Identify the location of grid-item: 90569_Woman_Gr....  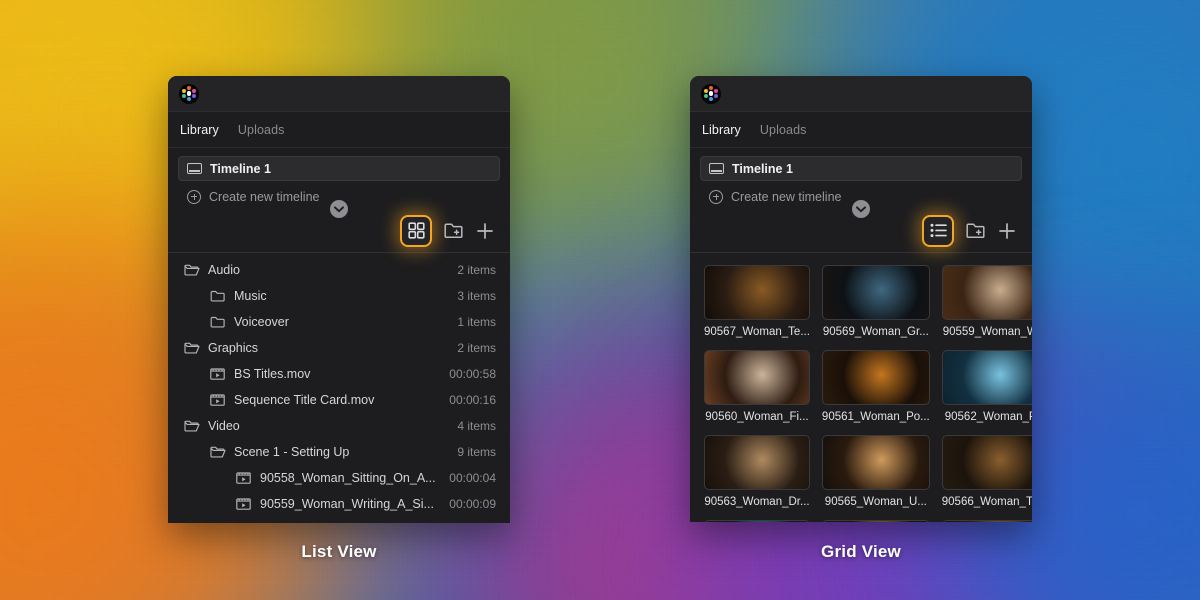
(875, 301).